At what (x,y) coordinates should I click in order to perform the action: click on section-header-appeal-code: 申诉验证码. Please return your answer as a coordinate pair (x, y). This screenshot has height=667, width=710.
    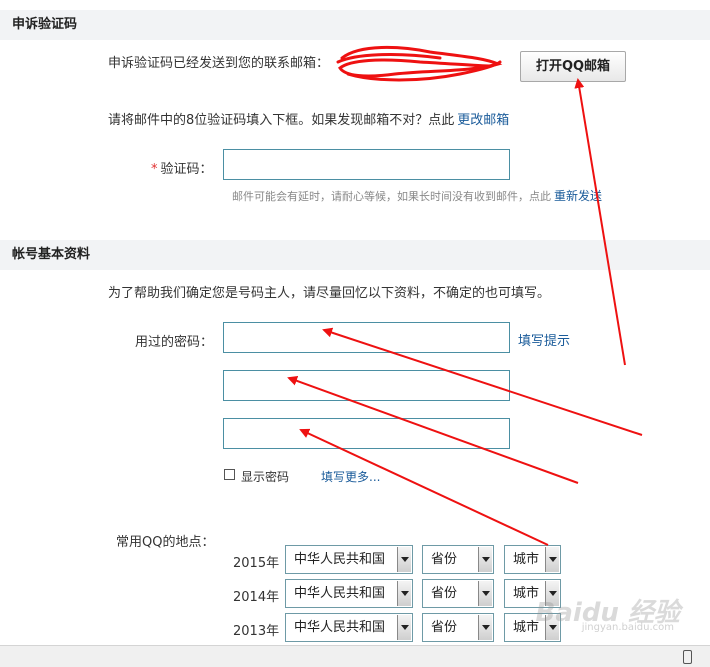
    Looking at the image, I should click on (355, 25).